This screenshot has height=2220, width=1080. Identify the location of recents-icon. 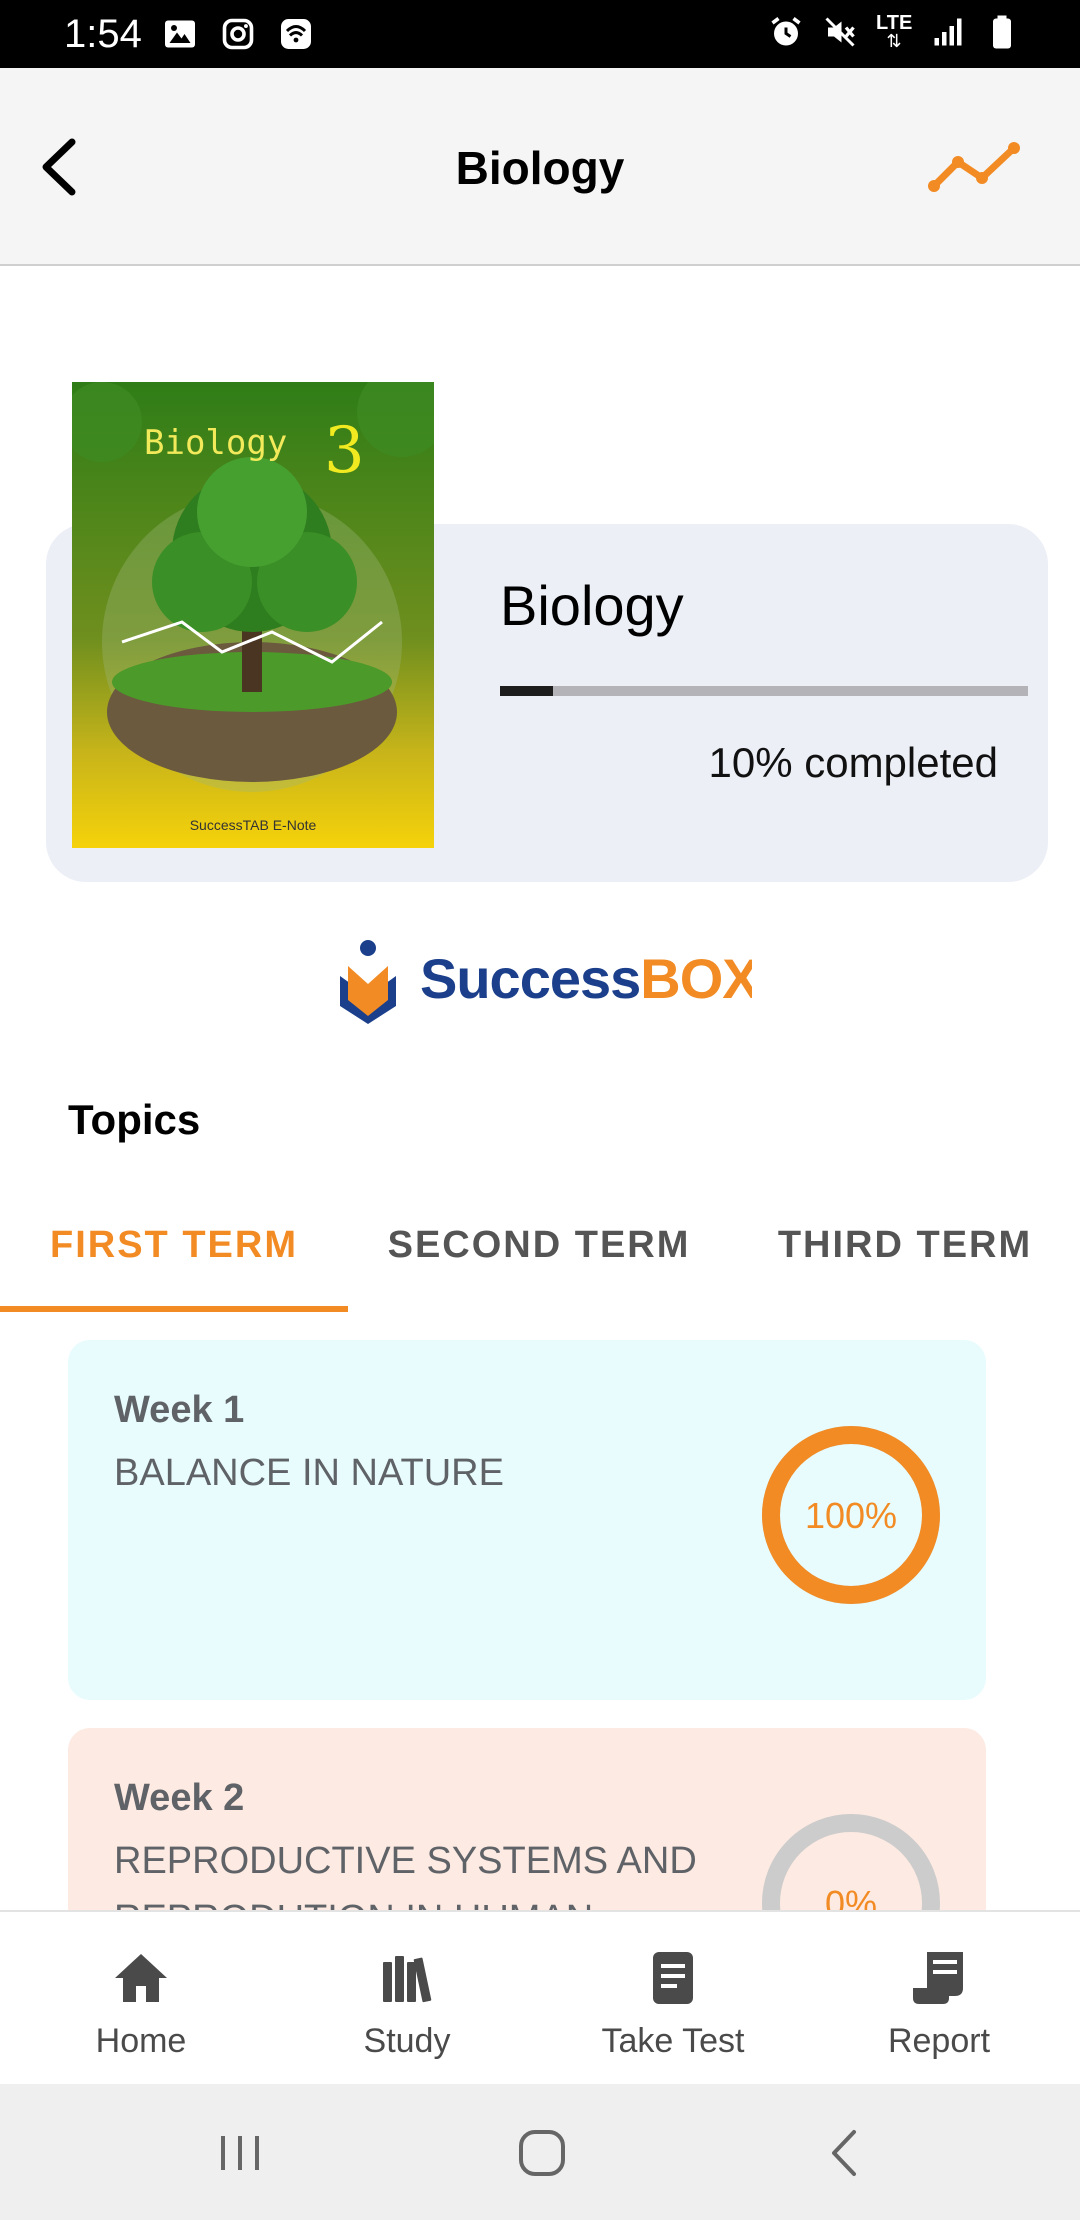
(240, 2153).